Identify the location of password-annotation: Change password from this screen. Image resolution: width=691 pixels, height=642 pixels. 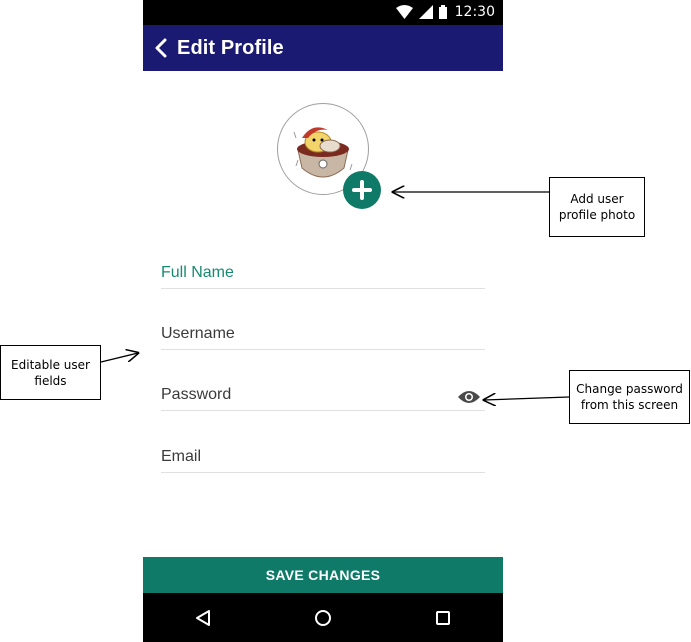
(629, 397).